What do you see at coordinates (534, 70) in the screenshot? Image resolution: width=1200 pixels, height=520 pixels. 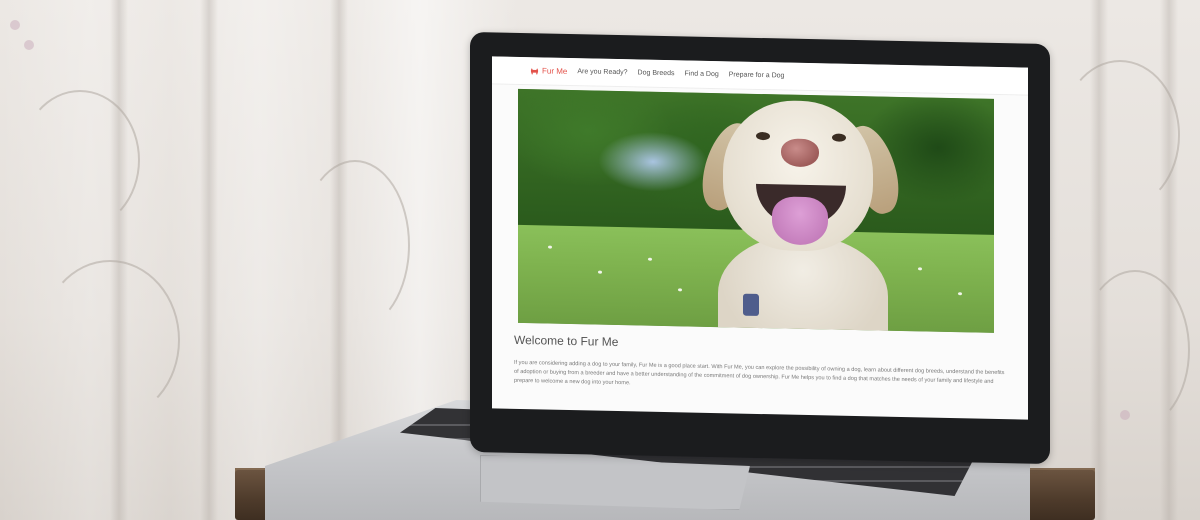 I see `dog-icon` at bounding box center [534, 70].